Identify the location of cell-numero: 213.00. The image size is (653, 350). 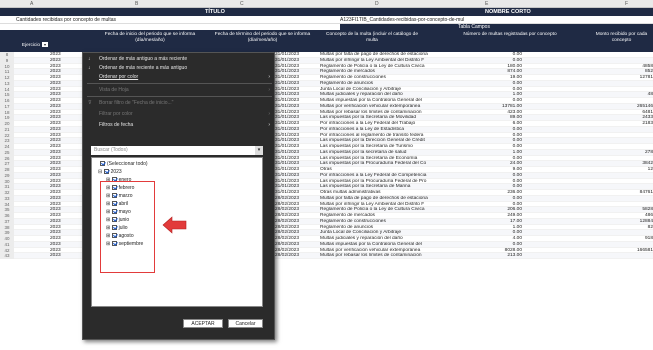
(504, 256).